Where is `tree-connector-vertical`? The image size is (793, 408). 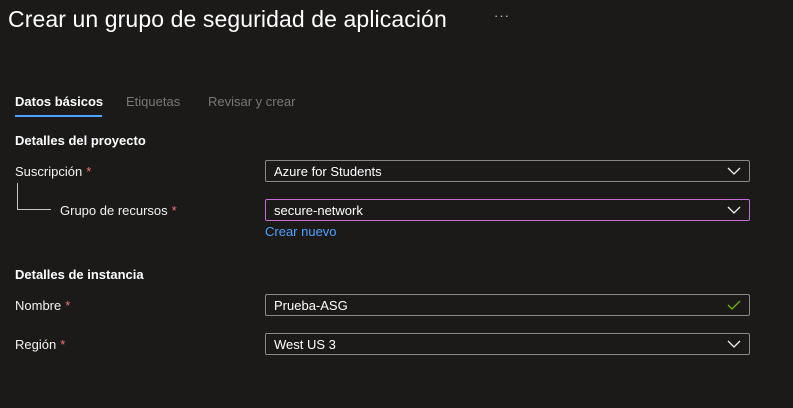 tree-connector-vertical is located at coordinates (17, 196).